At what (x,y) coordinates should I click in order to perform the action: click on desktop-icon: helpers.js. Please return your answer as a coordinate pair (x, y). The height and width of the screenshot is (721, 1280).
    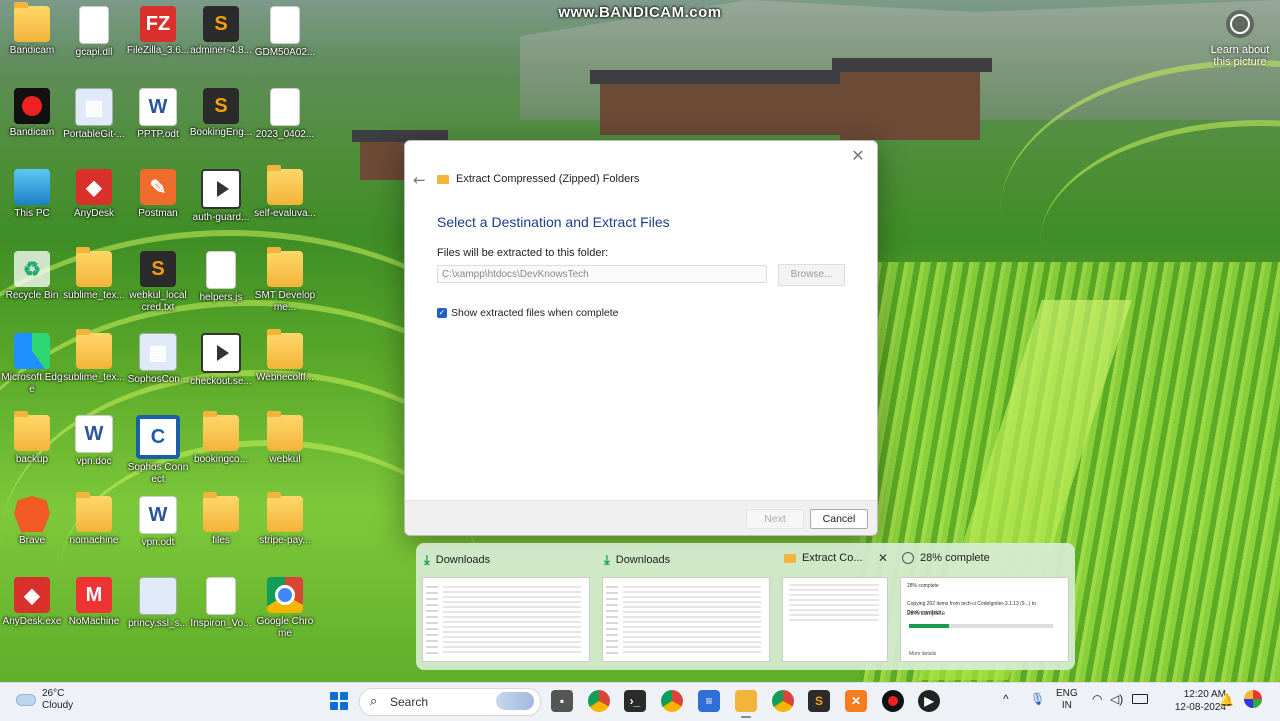
    Looking at the image, I should click on (221, 277).